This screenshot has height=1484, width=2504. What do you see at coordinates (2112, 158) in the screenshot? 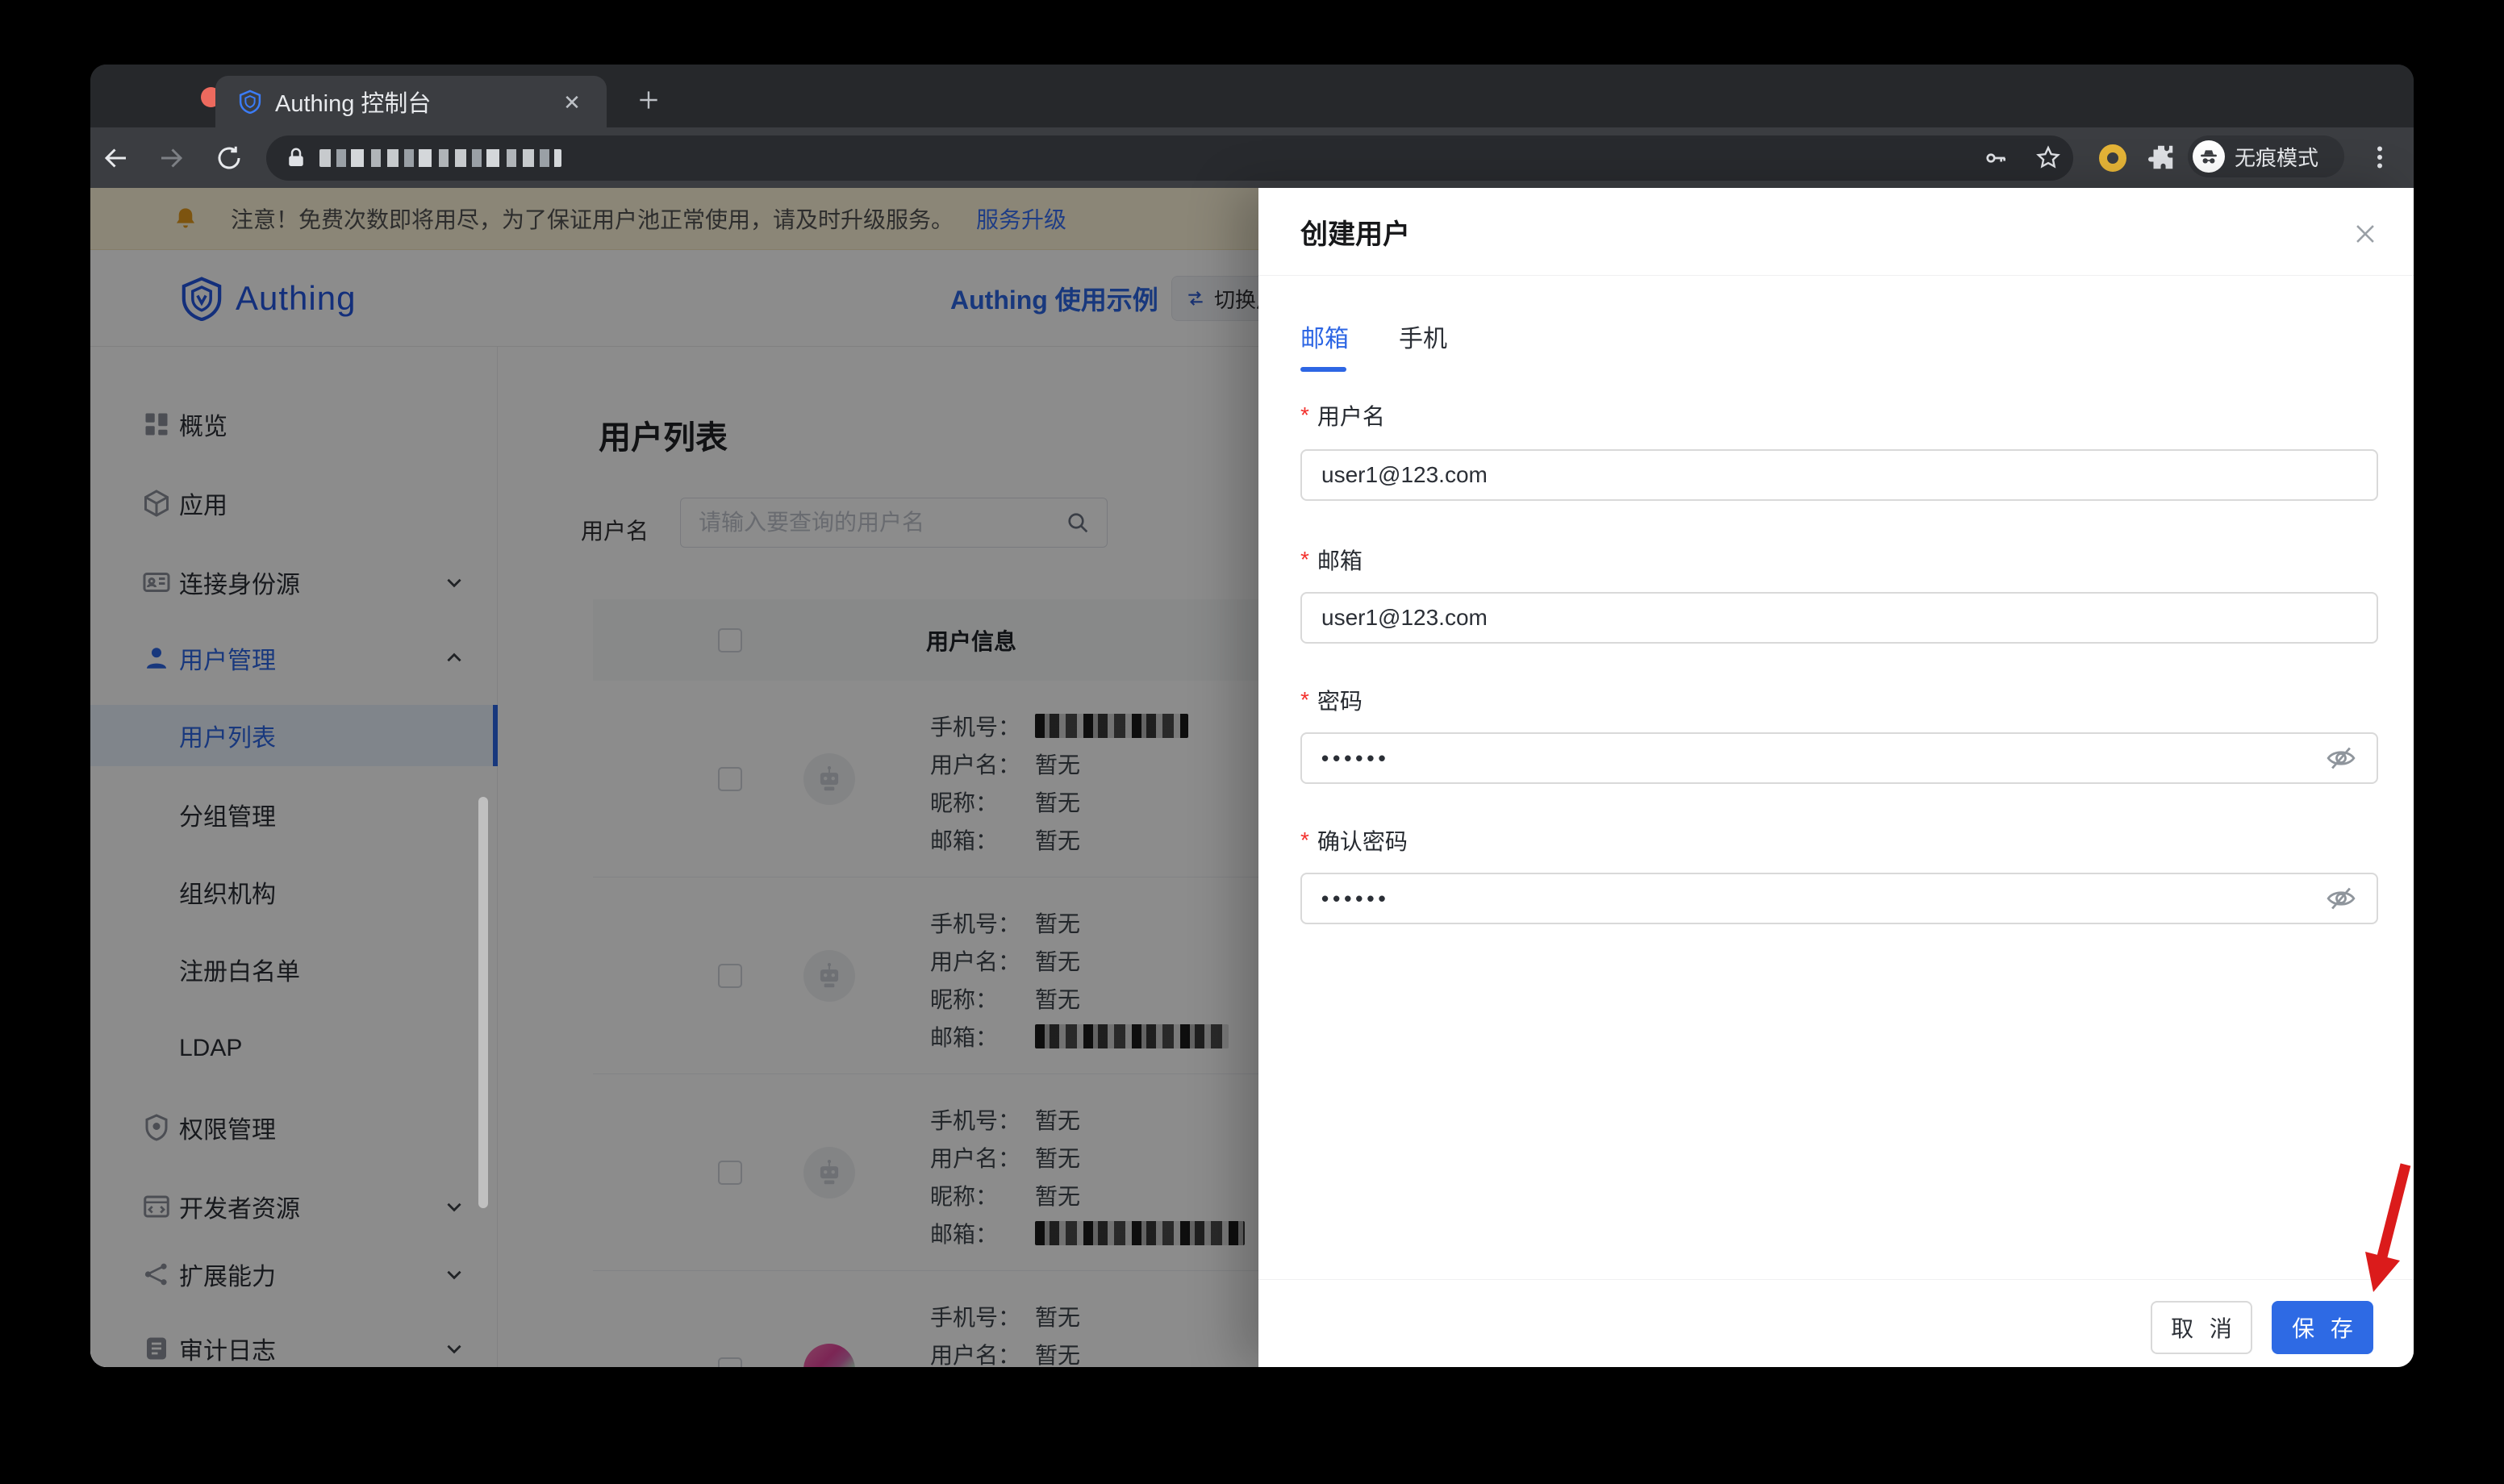
I see `extension-badge-icon` at bounding box center [2112, 158].